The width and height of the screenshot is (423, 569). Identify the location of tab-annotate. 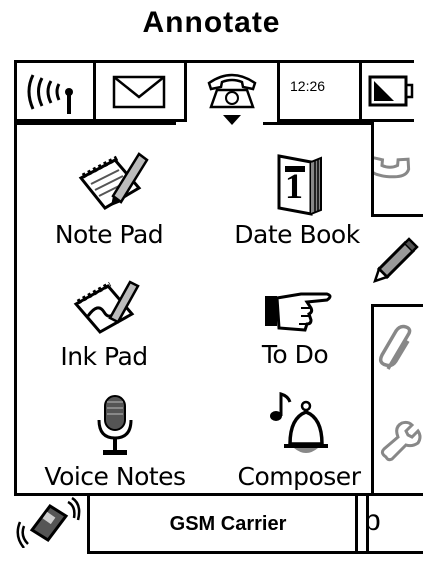
(397, 262).